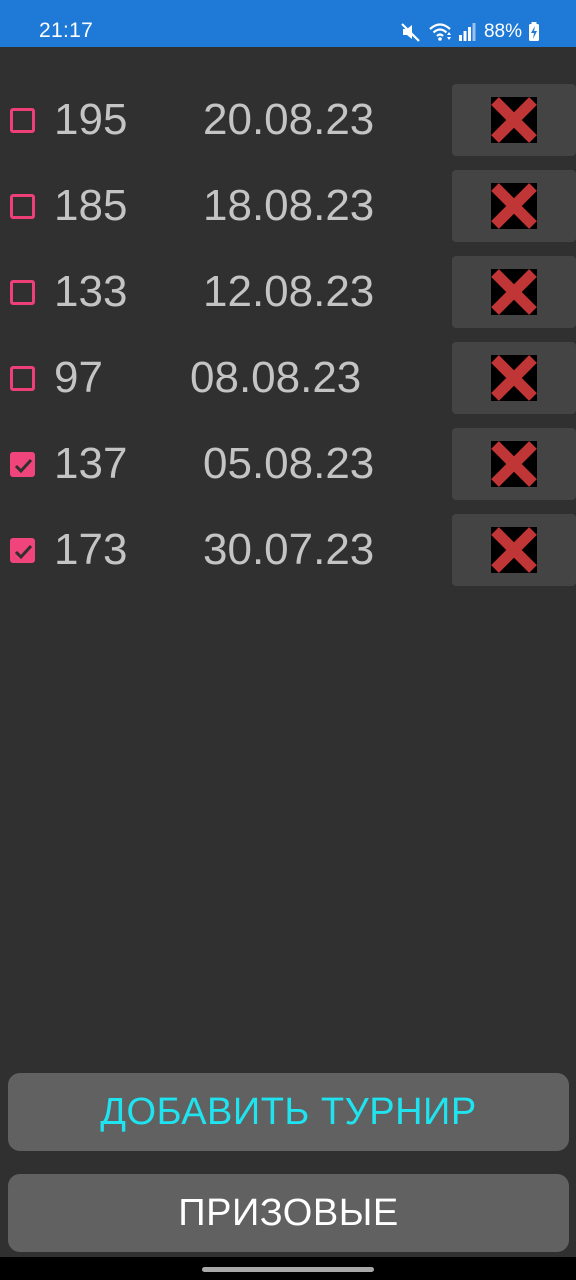  I want to click on list-item: 195 20.08.23, so click(288, 120).